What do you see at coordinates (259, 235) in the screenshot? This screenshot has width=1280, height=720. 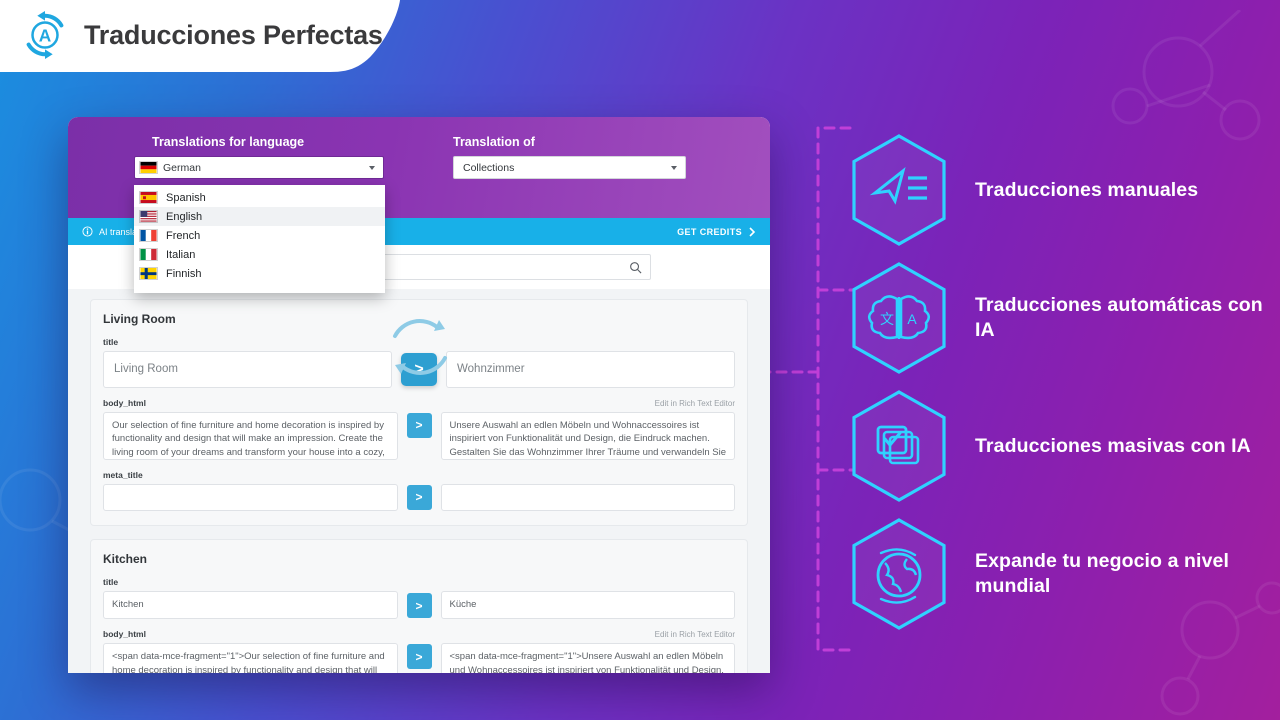 I see `dropdown-option-french: French` at bounding box center [259, 235].